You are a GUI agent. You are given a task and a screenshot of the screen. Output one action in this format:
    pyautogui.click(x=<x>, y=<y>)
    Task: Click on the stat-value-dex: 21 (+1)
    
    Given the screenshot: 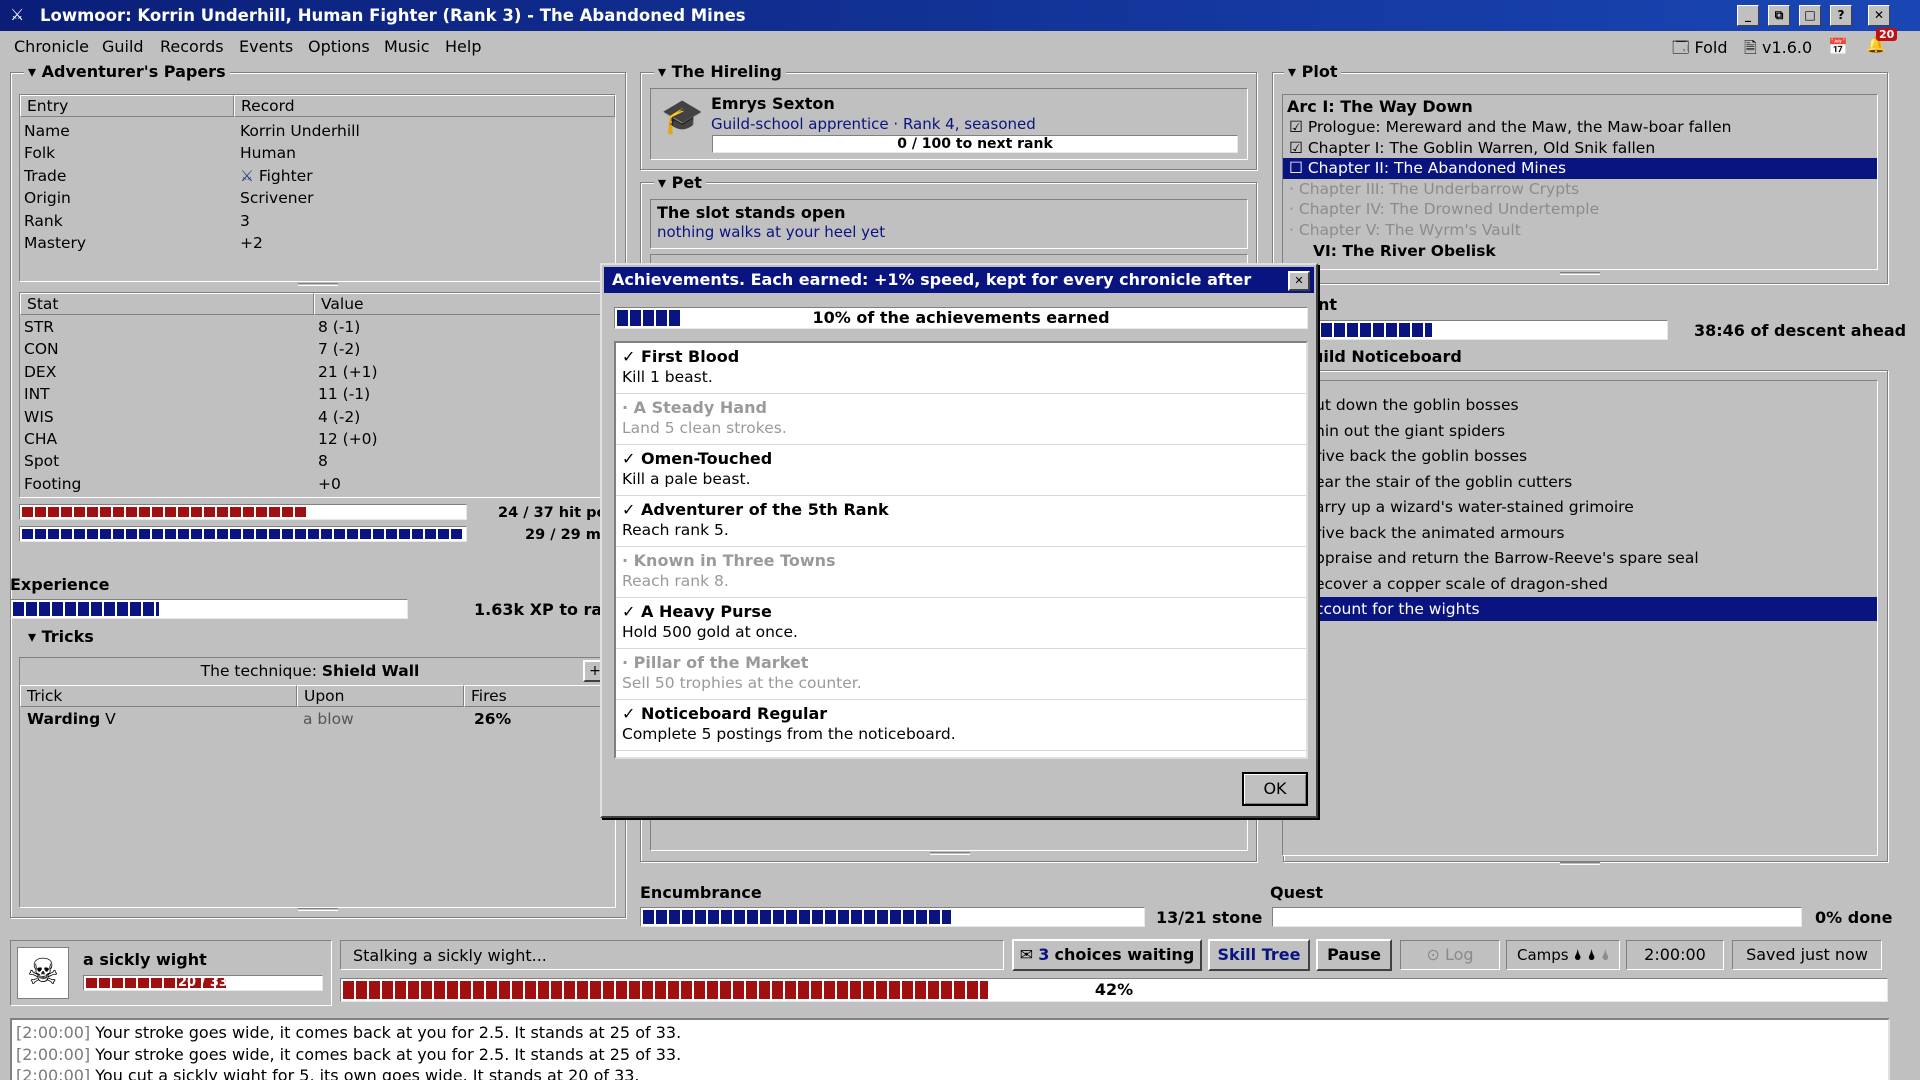 What is the action you would take?
    pyautogui.click(x=348, y=371)
    